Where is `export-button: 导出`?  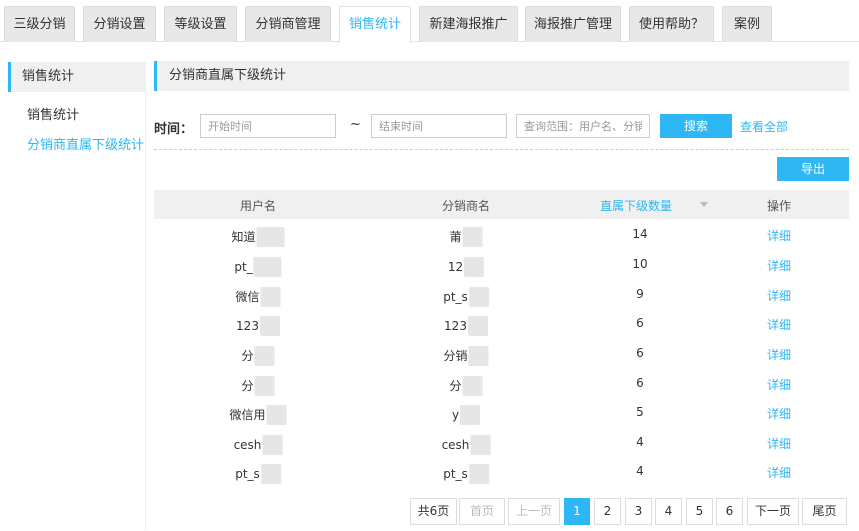
export-button: 导出 is located at coordinates (813, 169).